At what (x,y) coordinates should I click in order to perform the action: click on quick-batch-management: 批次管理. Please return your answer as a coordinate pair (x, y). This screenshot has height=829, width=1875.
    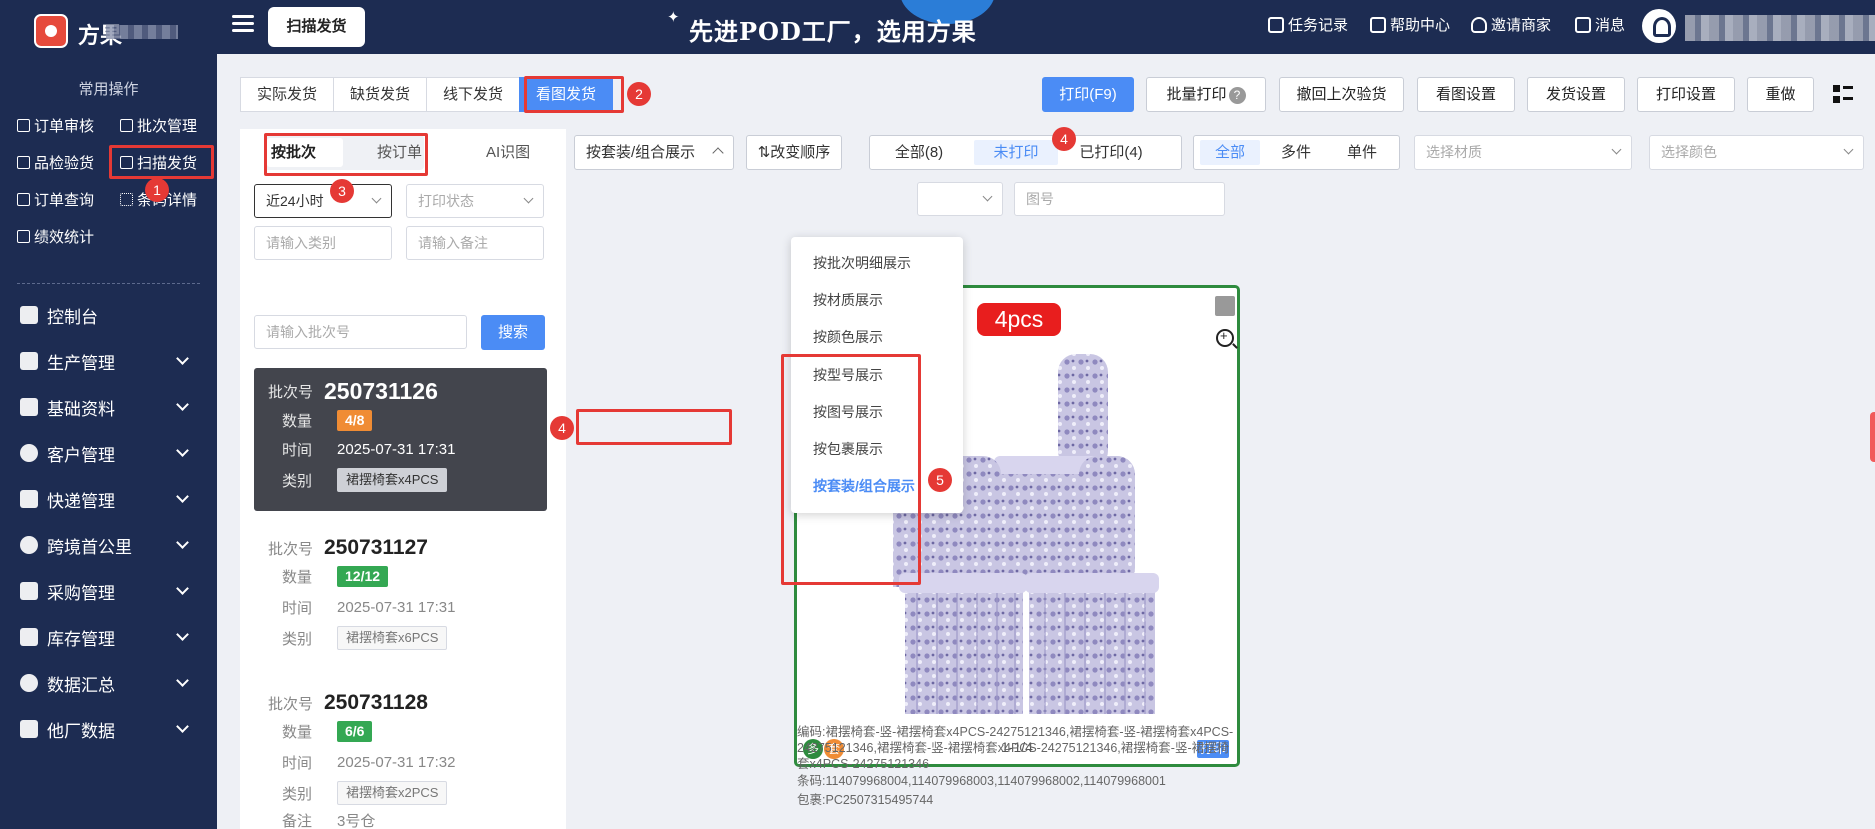
    Looking at the image, I should click on (158, 125).